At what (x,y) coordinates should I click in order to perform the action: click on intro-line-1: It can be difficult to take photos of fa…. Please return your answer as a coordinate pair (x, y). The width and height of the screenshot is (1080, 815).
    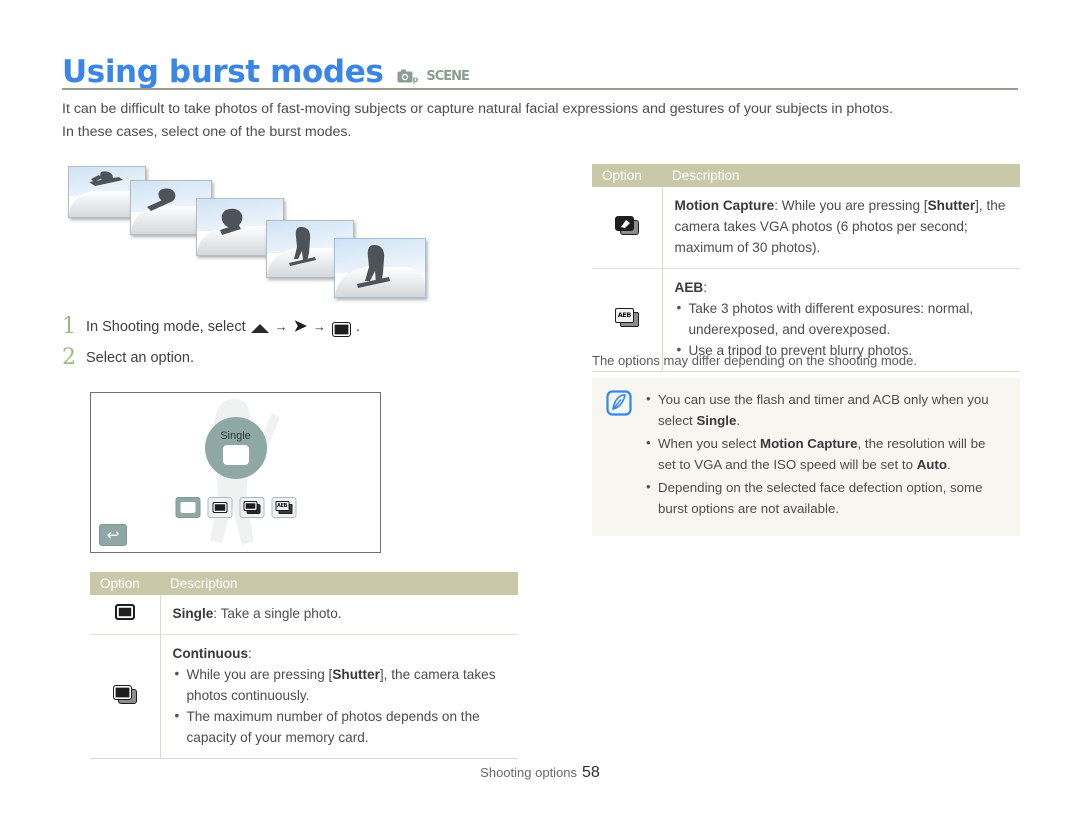
    Looking at the image, I should click on (477, 109).